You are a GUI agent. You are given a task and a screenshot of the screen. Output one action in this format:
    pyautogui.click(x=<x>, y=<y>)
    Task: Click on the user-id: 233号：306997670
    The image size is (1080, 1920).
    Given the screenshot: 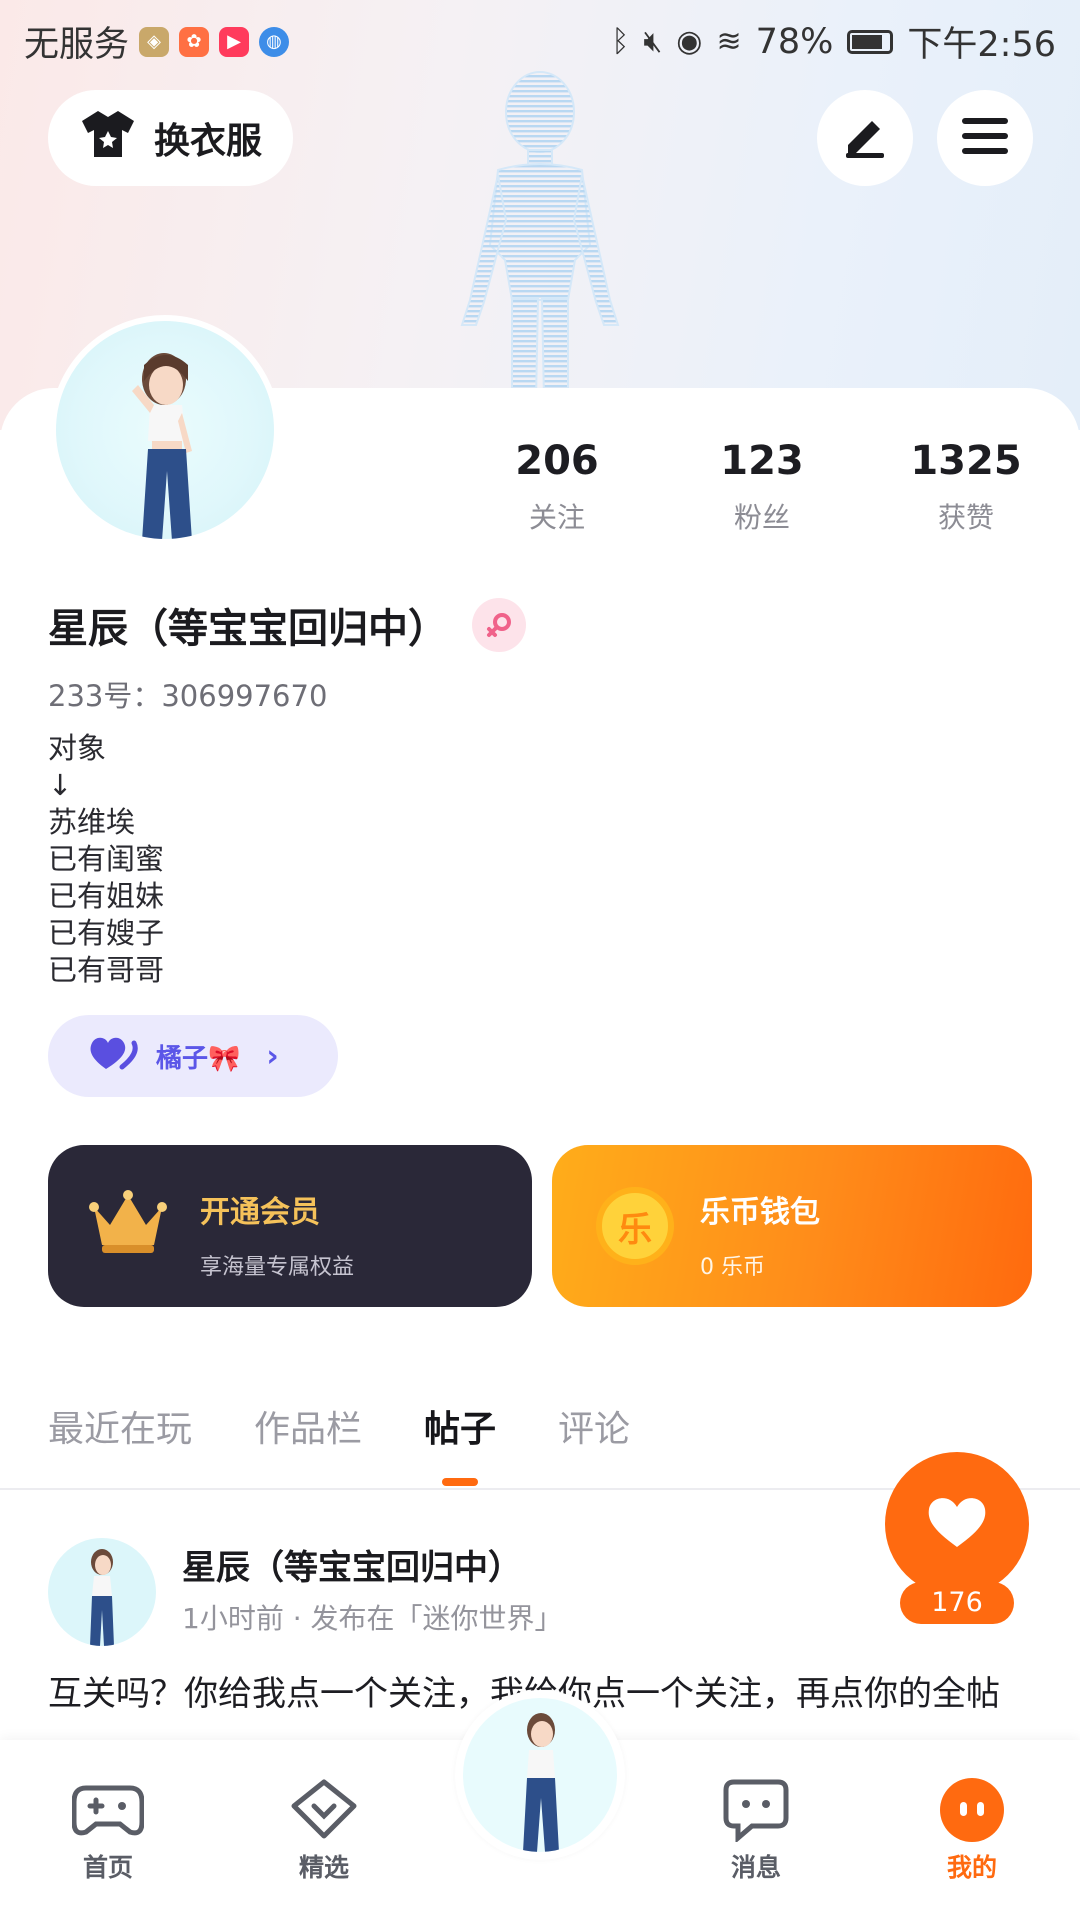 What is the action you would take?
    pyautogui.click(x=188, y=696)
    